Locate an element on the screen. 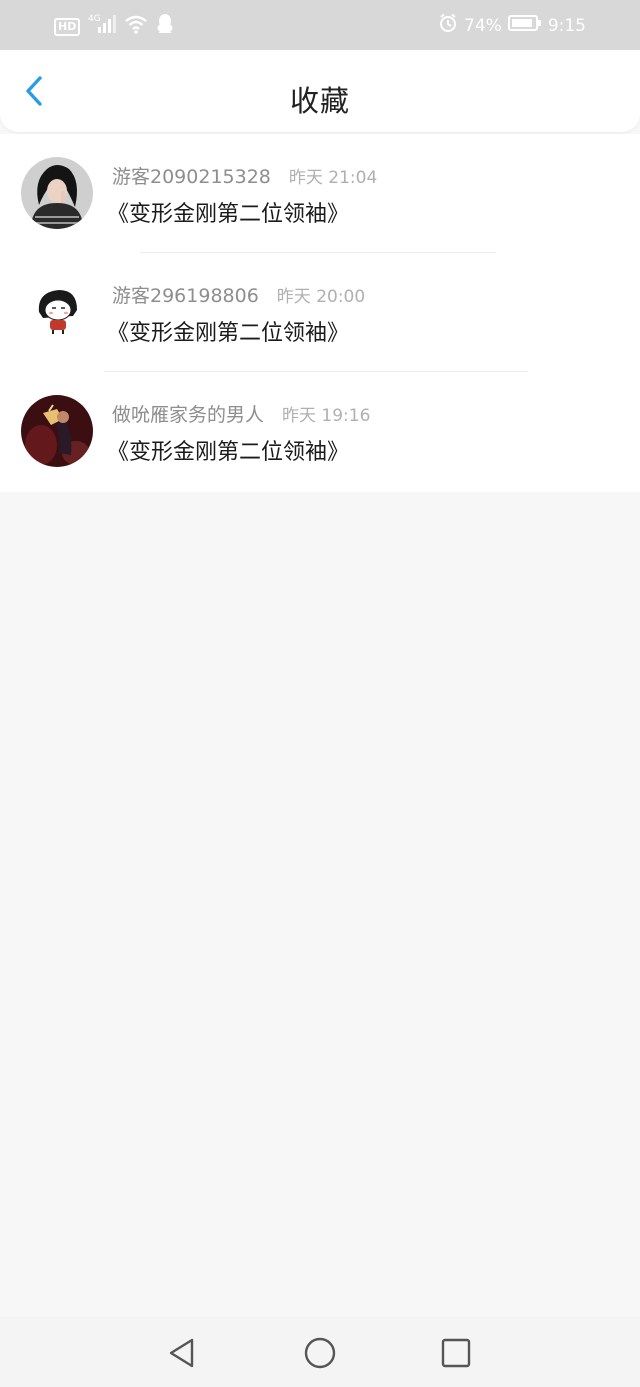 This screenshot has width=640, height=1387. favorite-item: 游客2090215328 昨天 21:04 《变形金刚第二位领袖》 is located at coordinates (320, 193).